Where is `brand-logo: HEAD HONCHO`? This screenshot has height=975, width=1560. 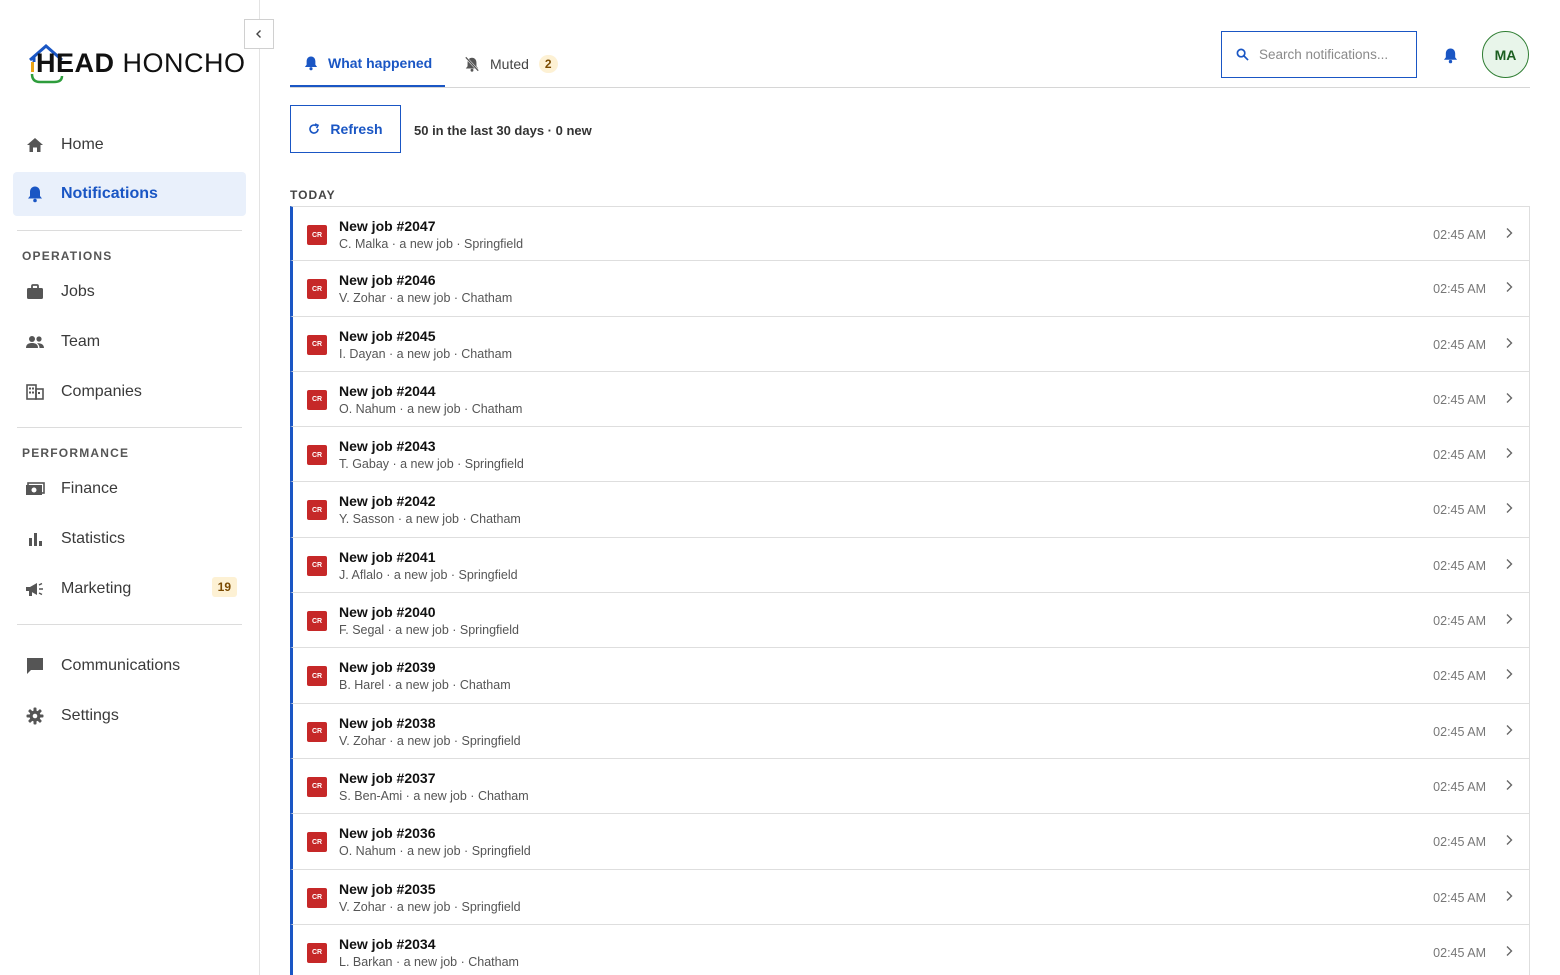 brand-logo: HEAD HONCHO is located at coordinates (135, 63).